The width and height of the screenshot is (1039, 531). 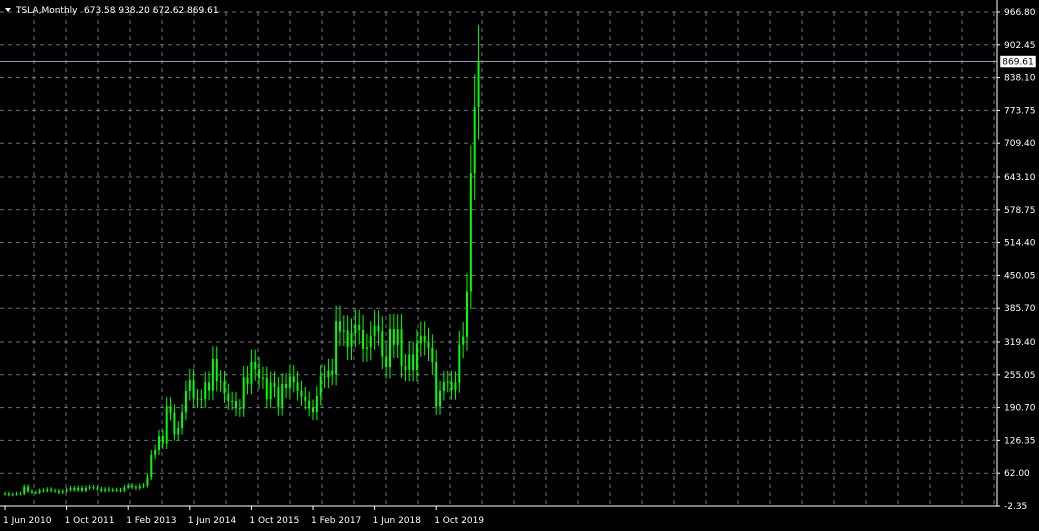 What do you see at coordinates (1020, 211) in the screenshot?
I see `y-tick-label: 578.75` at bounding box center [1020, 211].